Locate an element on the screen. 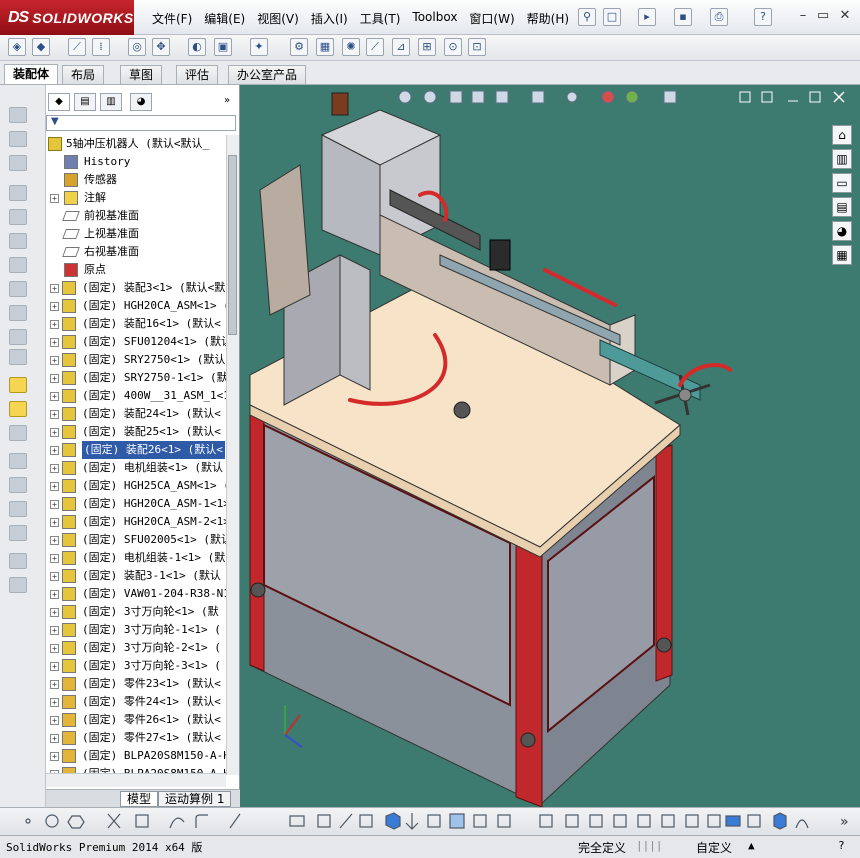 The height and width of the screenshot is (858, 860). tree-row: + (固定) 电机组装<1> (默认 is located at coordinates (136, 468).